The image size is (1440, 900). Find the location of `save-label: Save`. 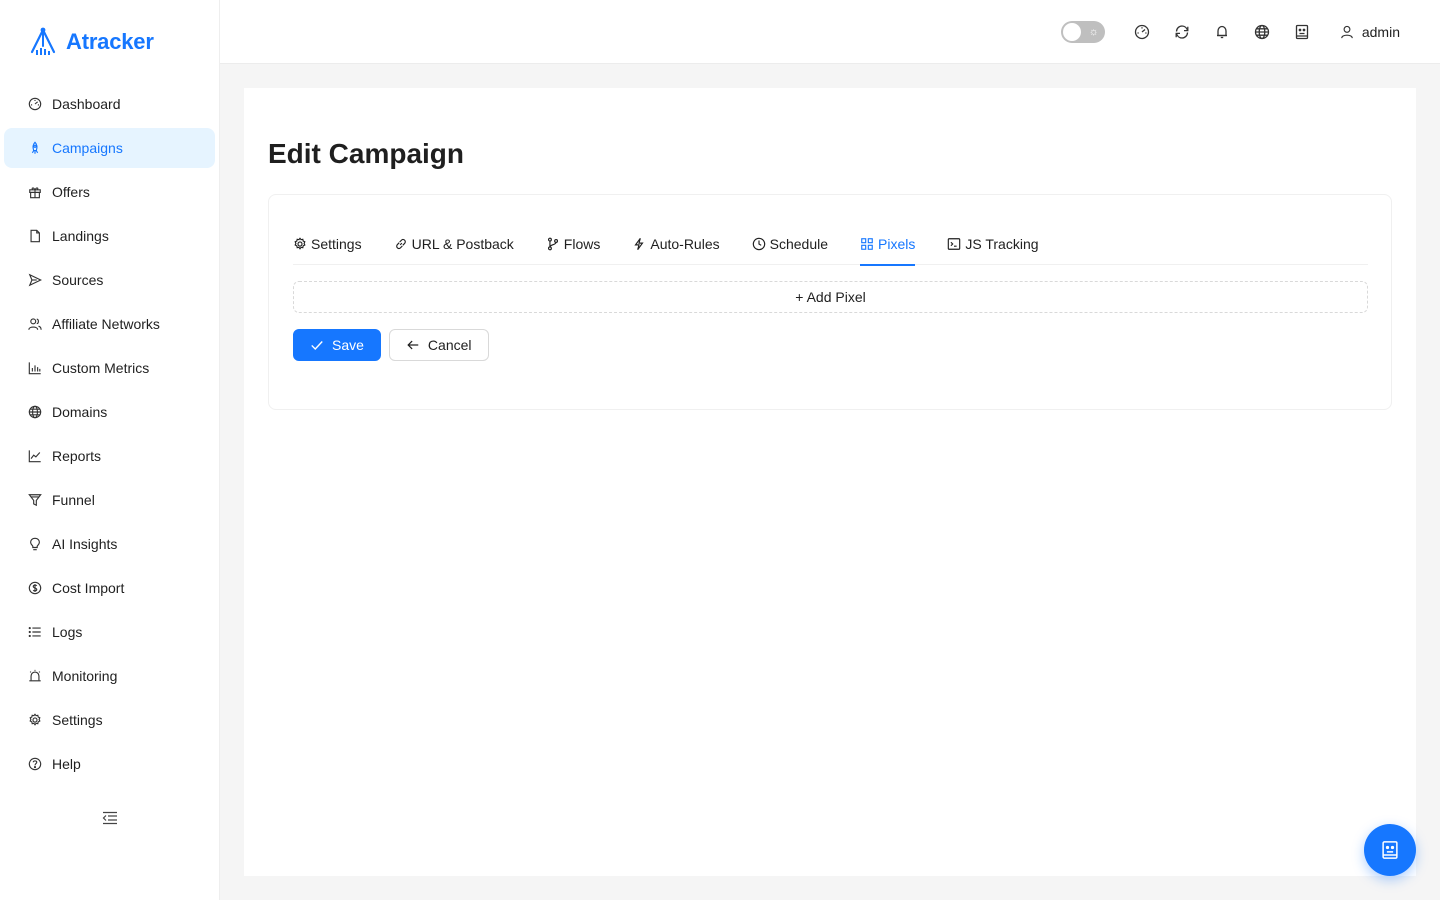

save-label: Save is located at coordinates (348, 345).